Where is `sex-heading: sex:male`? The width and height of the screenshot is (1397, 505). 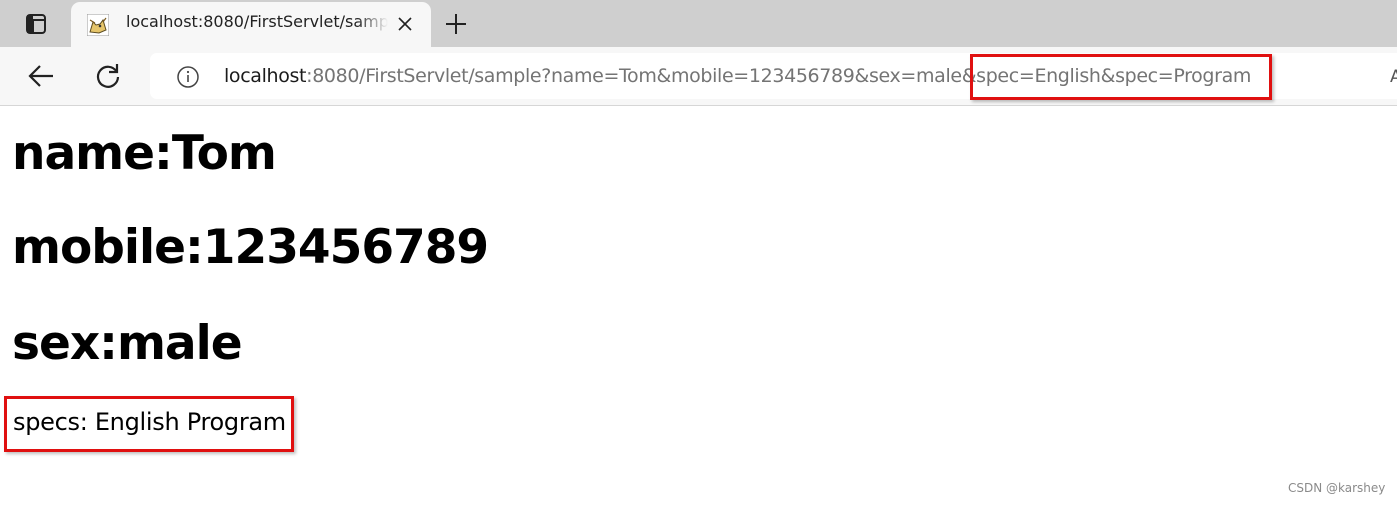 sex-heading: sex:male is located at coordinates (127, 343).